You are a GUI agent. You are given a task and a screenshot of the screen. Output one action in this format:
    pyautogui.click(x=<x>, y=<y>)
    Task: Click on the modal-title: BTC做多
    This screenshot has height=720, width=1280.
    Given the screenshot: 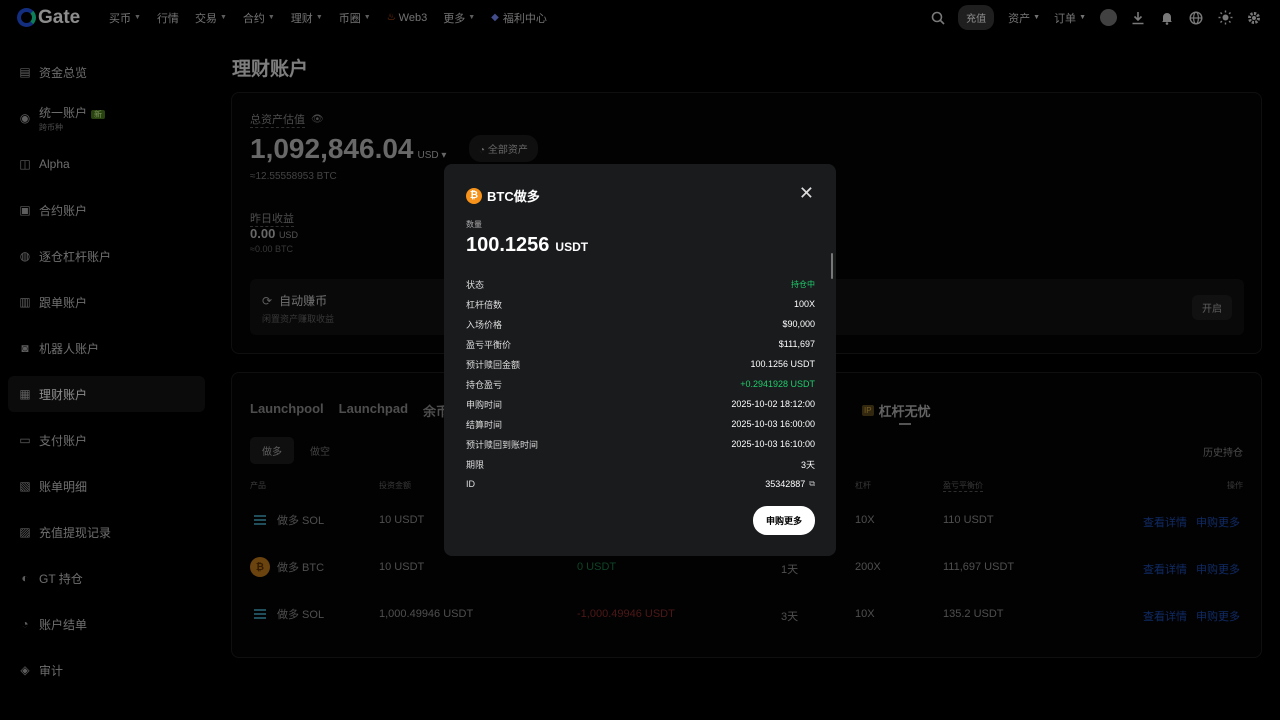 What is the action you would take?
    pyautogui.click(x=513, y=196)
    